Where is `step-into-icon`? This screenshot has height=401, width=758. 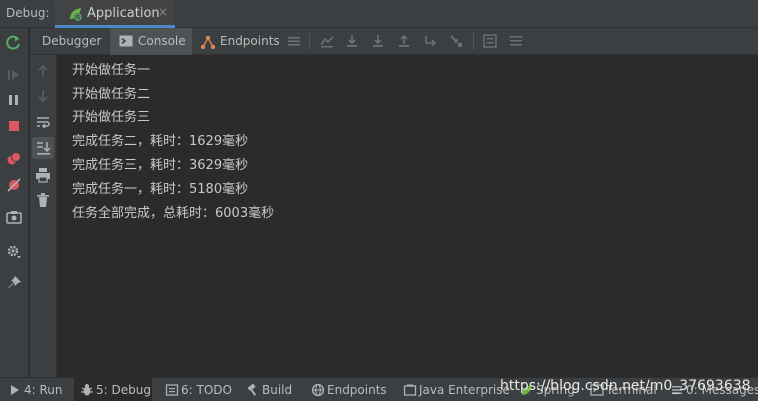
step-into-icon is located at coordinates (378, 41).